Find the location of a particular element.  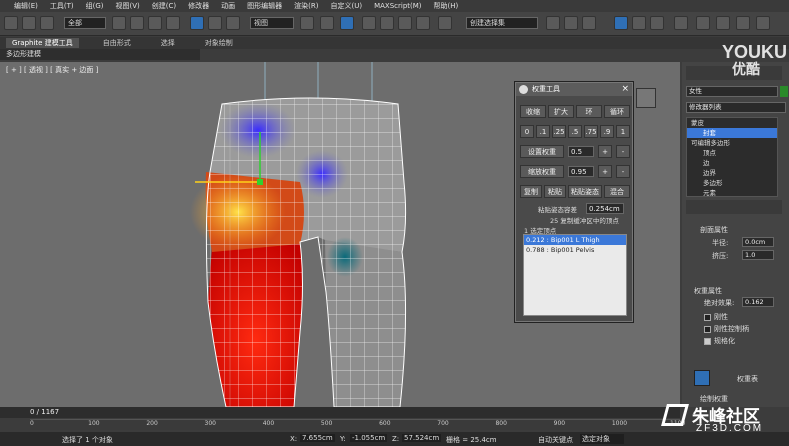

close-icon: × is located at coordinates (625, 89).